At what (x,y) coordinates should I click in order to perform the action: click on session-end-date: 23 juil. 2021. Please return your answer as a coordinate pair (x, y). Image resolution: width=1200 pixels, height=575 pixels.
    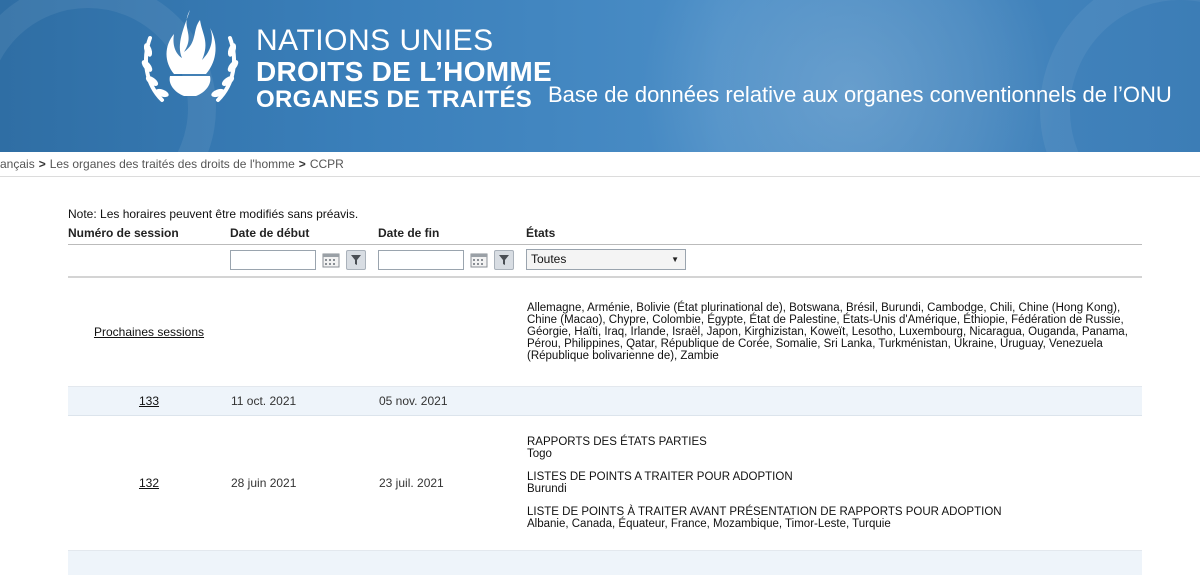
    Looking at the image, I should click on (452, 483).